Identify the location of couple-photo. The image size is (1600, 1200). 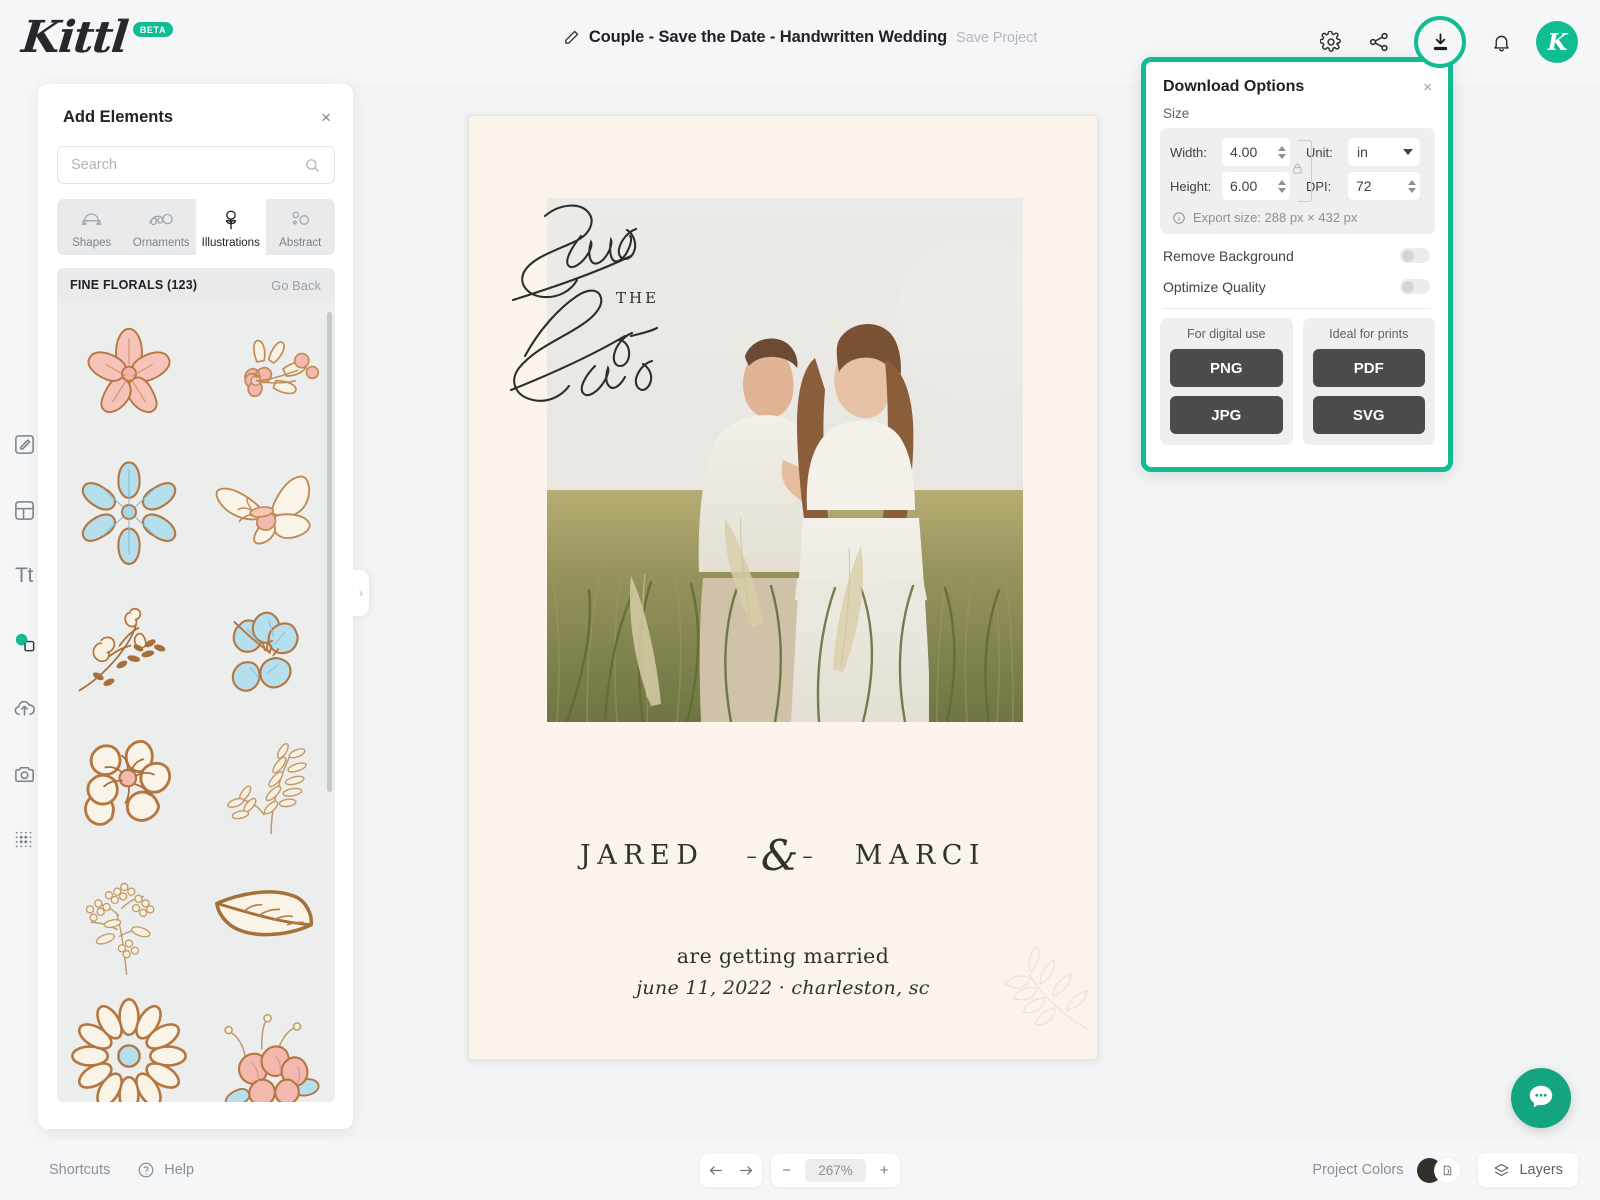
(785, 460).